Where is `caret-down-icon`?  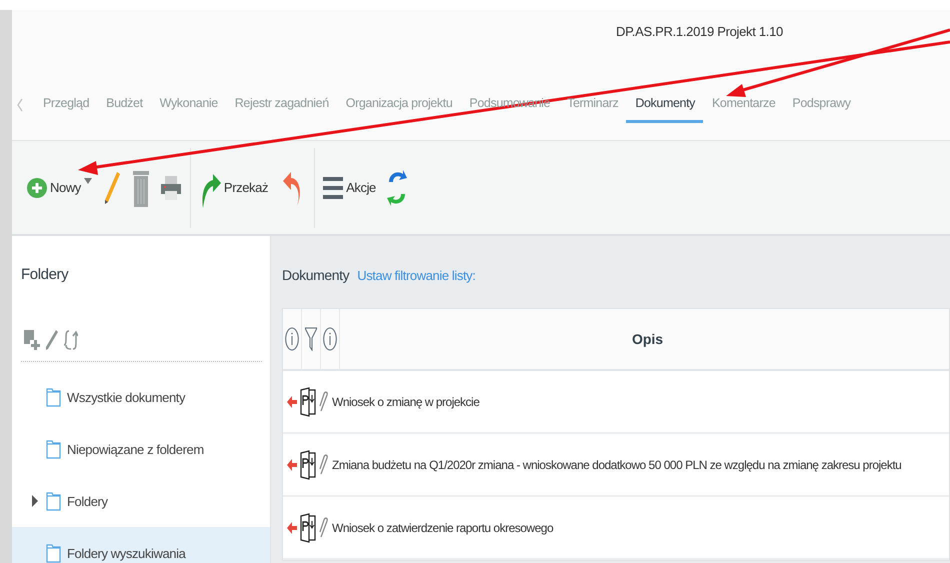 caret-down-icon is located at coordinates (88, 181).